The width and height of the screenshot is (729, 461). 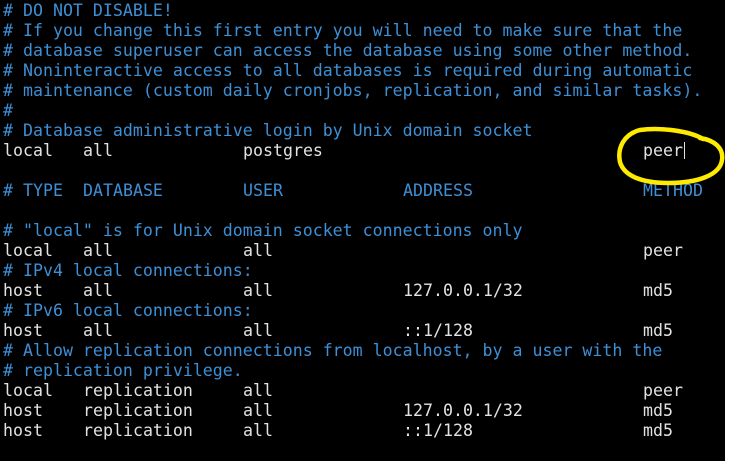 What do you see at coordinates (263, 190) in the screenshot?
I see `header-user: USER` at bounding box center [263, 190].